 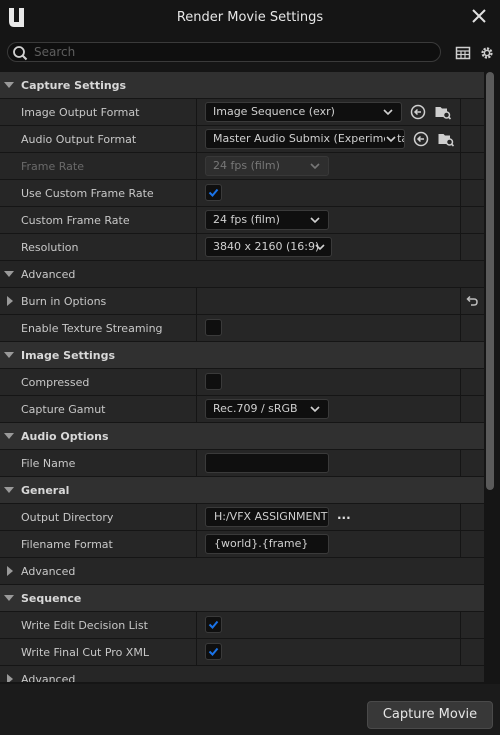 What do you see at coordinates (63, 409) in the screenshot?
I see `property-label: Capture Gamut` at bounding box center [63, 409].